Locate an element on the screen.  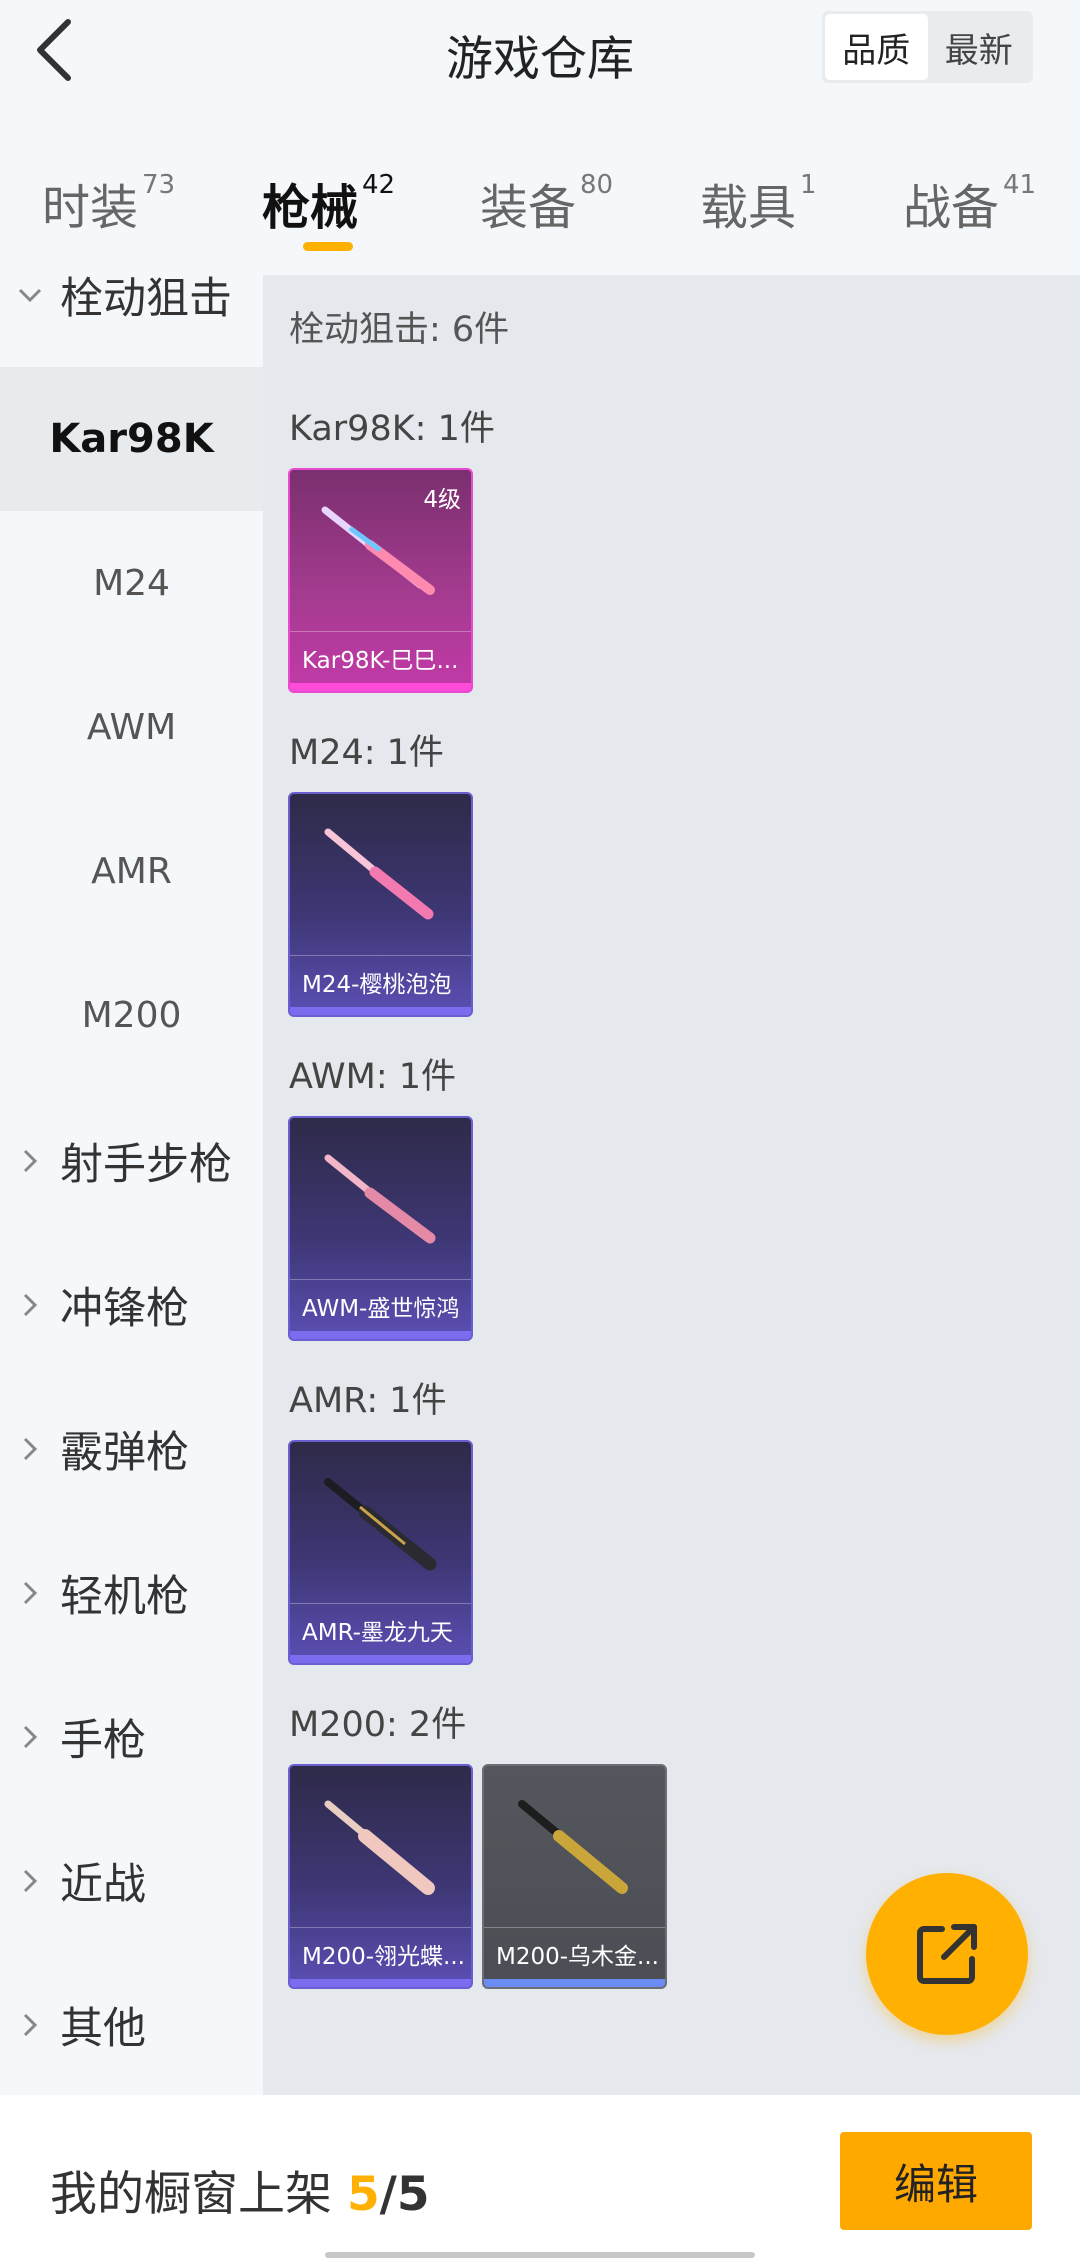
tab-fashion: 时装 73 is located at coordinates (108, 203).